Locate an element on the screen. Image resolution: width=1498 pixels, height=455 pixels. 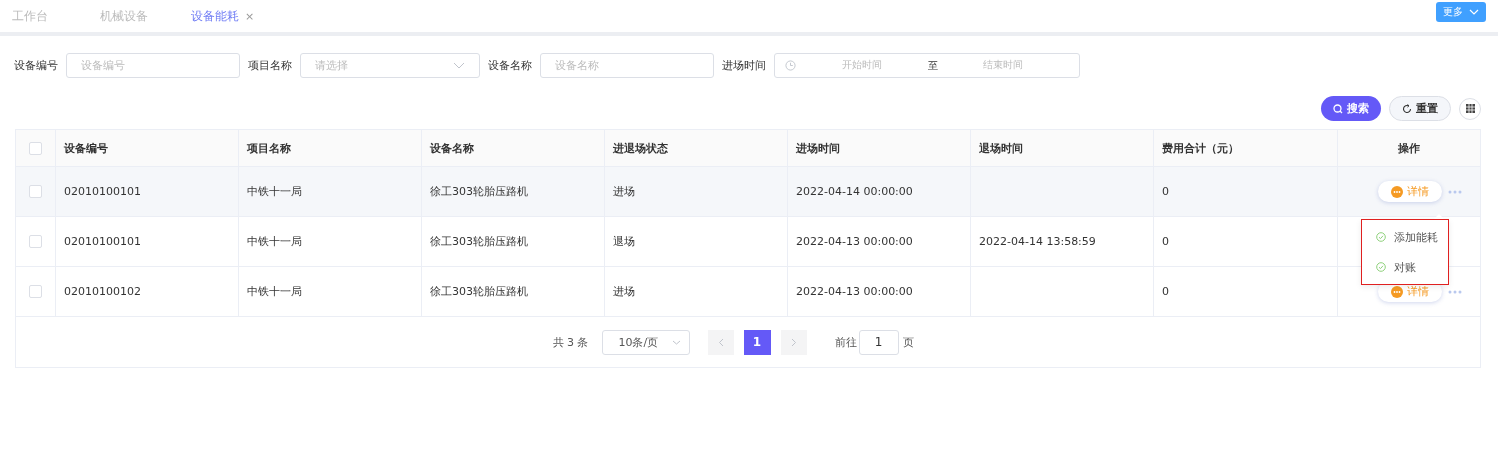
search-icon is located at coordinates (1338, 108).